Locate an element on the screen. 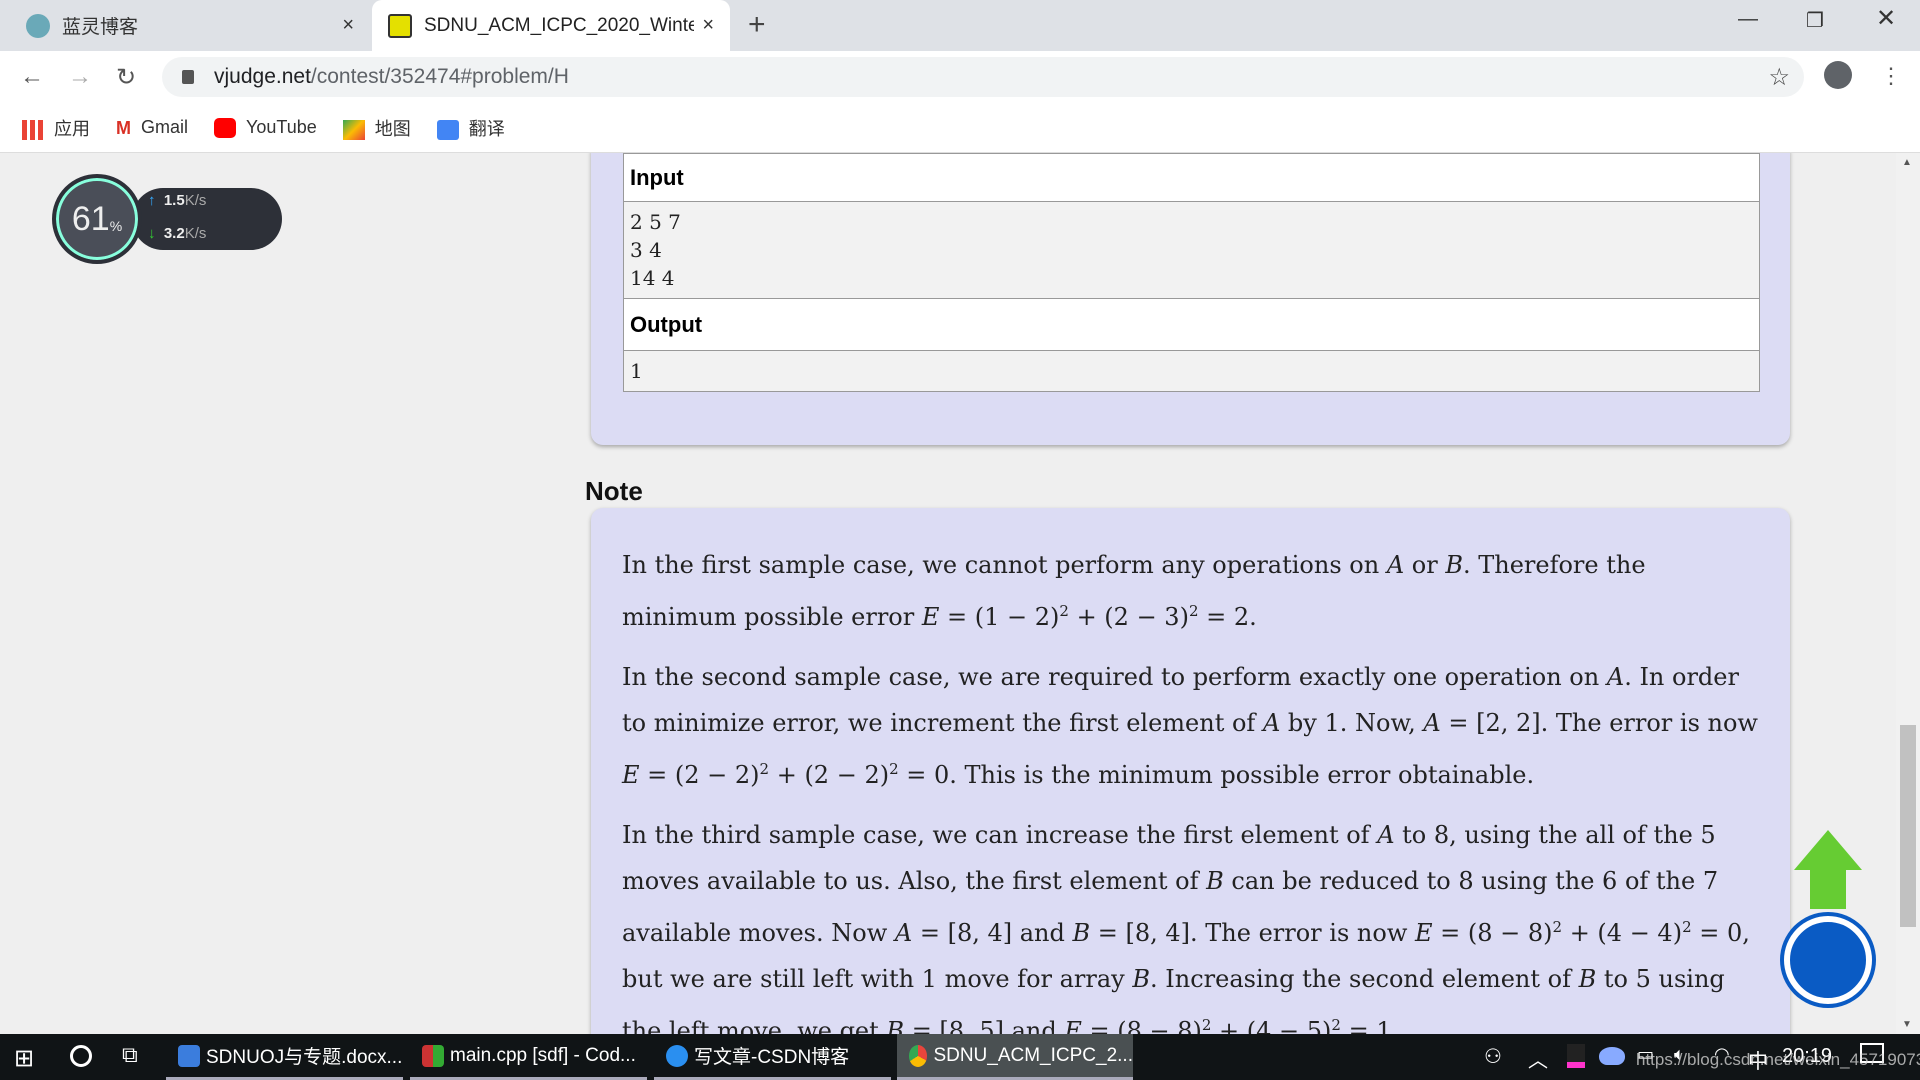  bookmark-apps: 应用 is located at coordinates (56, 128).